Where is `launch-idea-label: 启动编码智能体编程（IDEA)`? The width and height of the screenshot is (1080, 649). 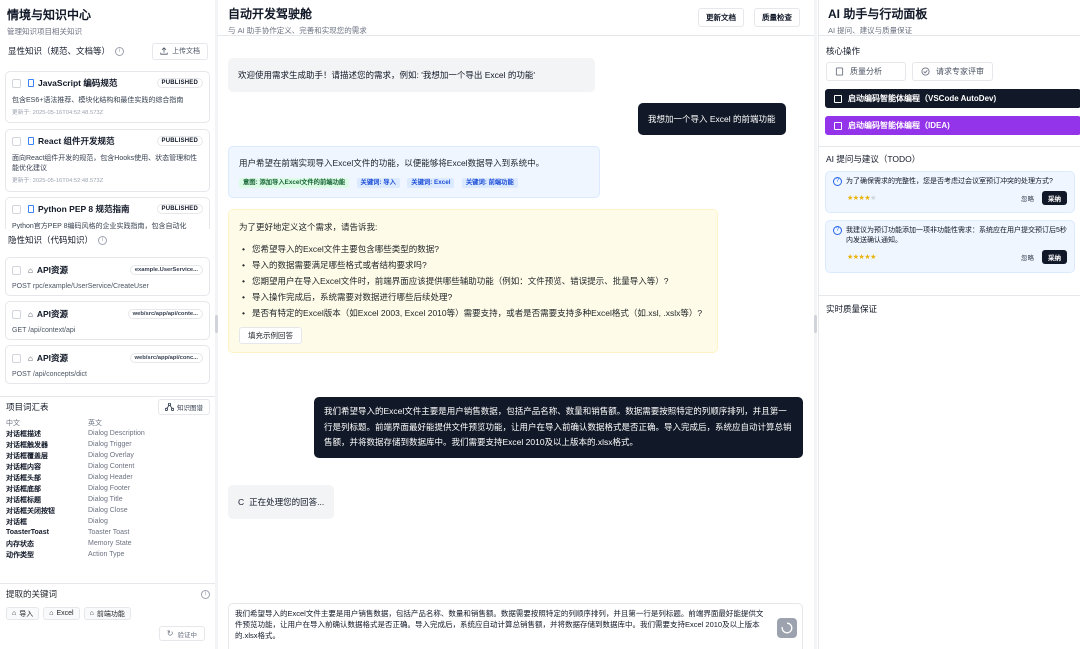 launch-idea-label: 启动编码智能体编程（IDEA) is located at coordinates (899, 125).